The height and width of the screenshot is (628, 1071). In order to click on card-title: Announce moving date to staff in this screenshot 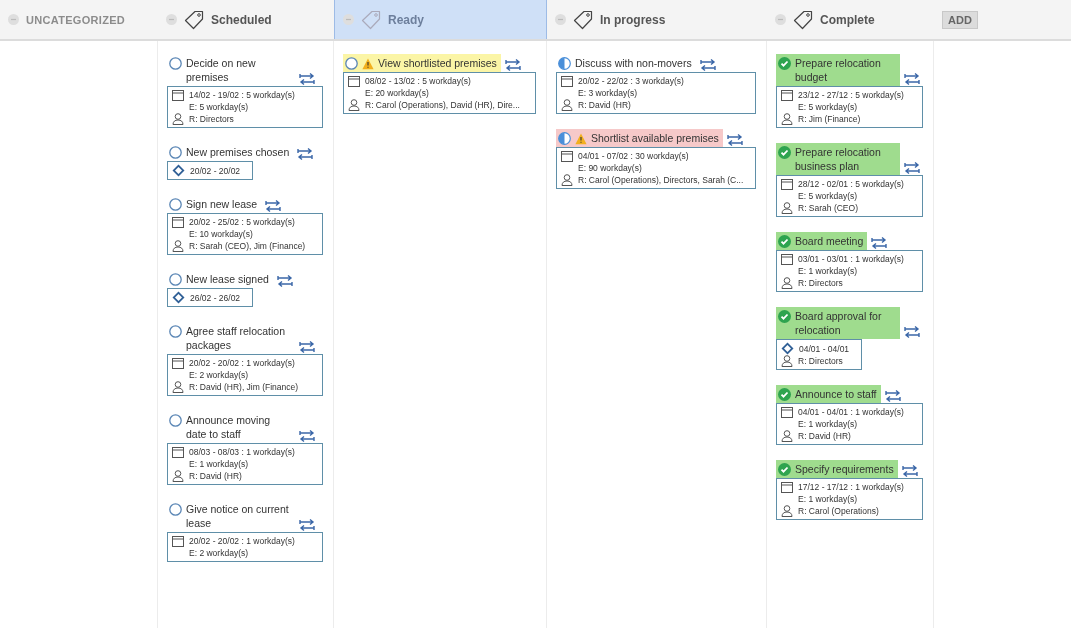, I will do `click(238, 427)`.